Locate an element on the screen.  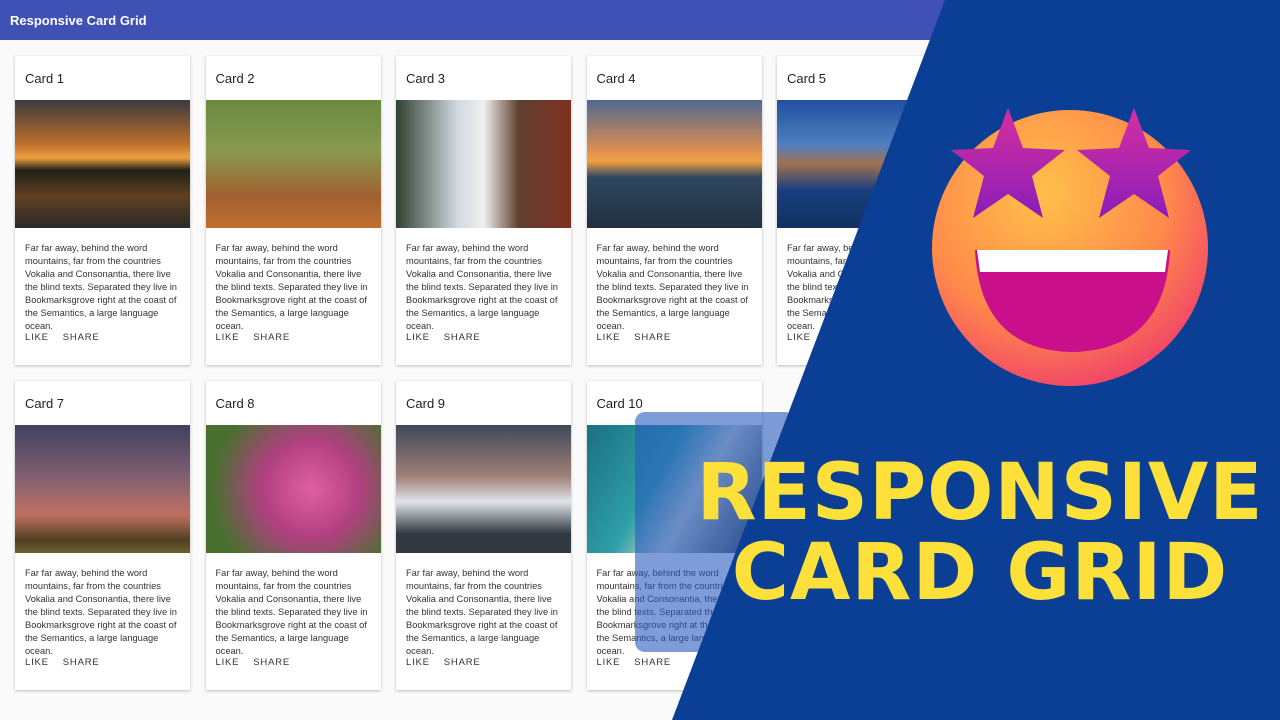
star-struck-emoji-icon is located at coordinates (1070, 247).